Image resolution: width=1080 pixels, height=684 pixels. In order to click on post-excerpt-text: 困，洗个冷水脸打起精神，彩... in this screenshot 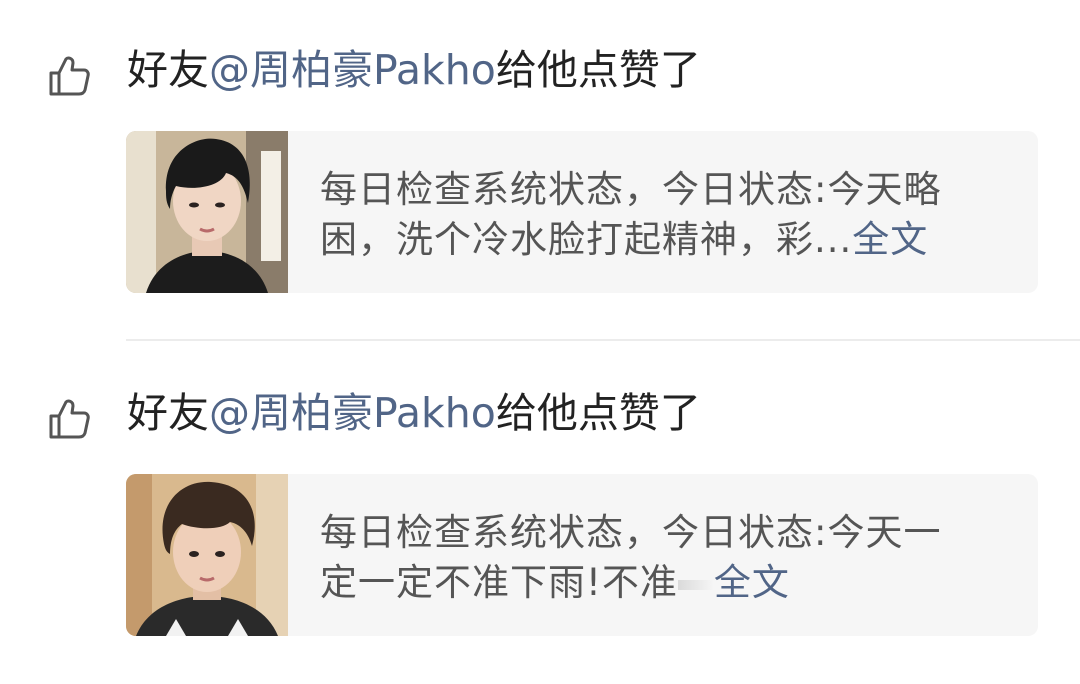, I will do `click(586, 239)`.